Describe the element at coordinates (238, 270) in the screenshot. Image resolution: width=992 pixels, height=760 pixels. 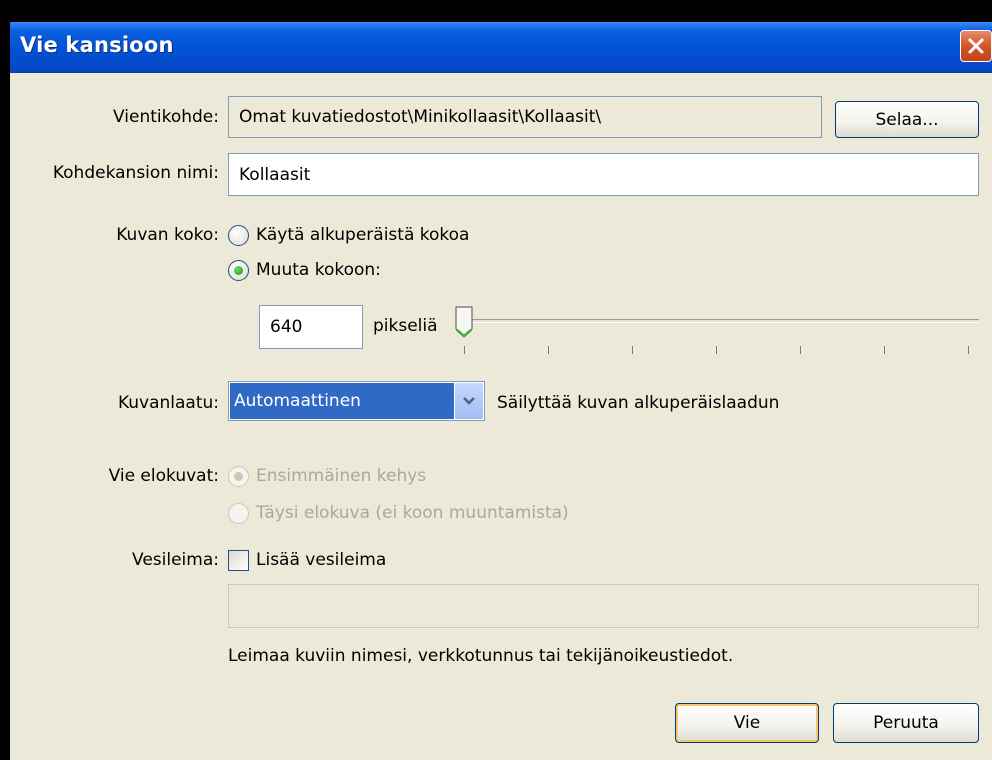
I see `radio-resize` at that location.